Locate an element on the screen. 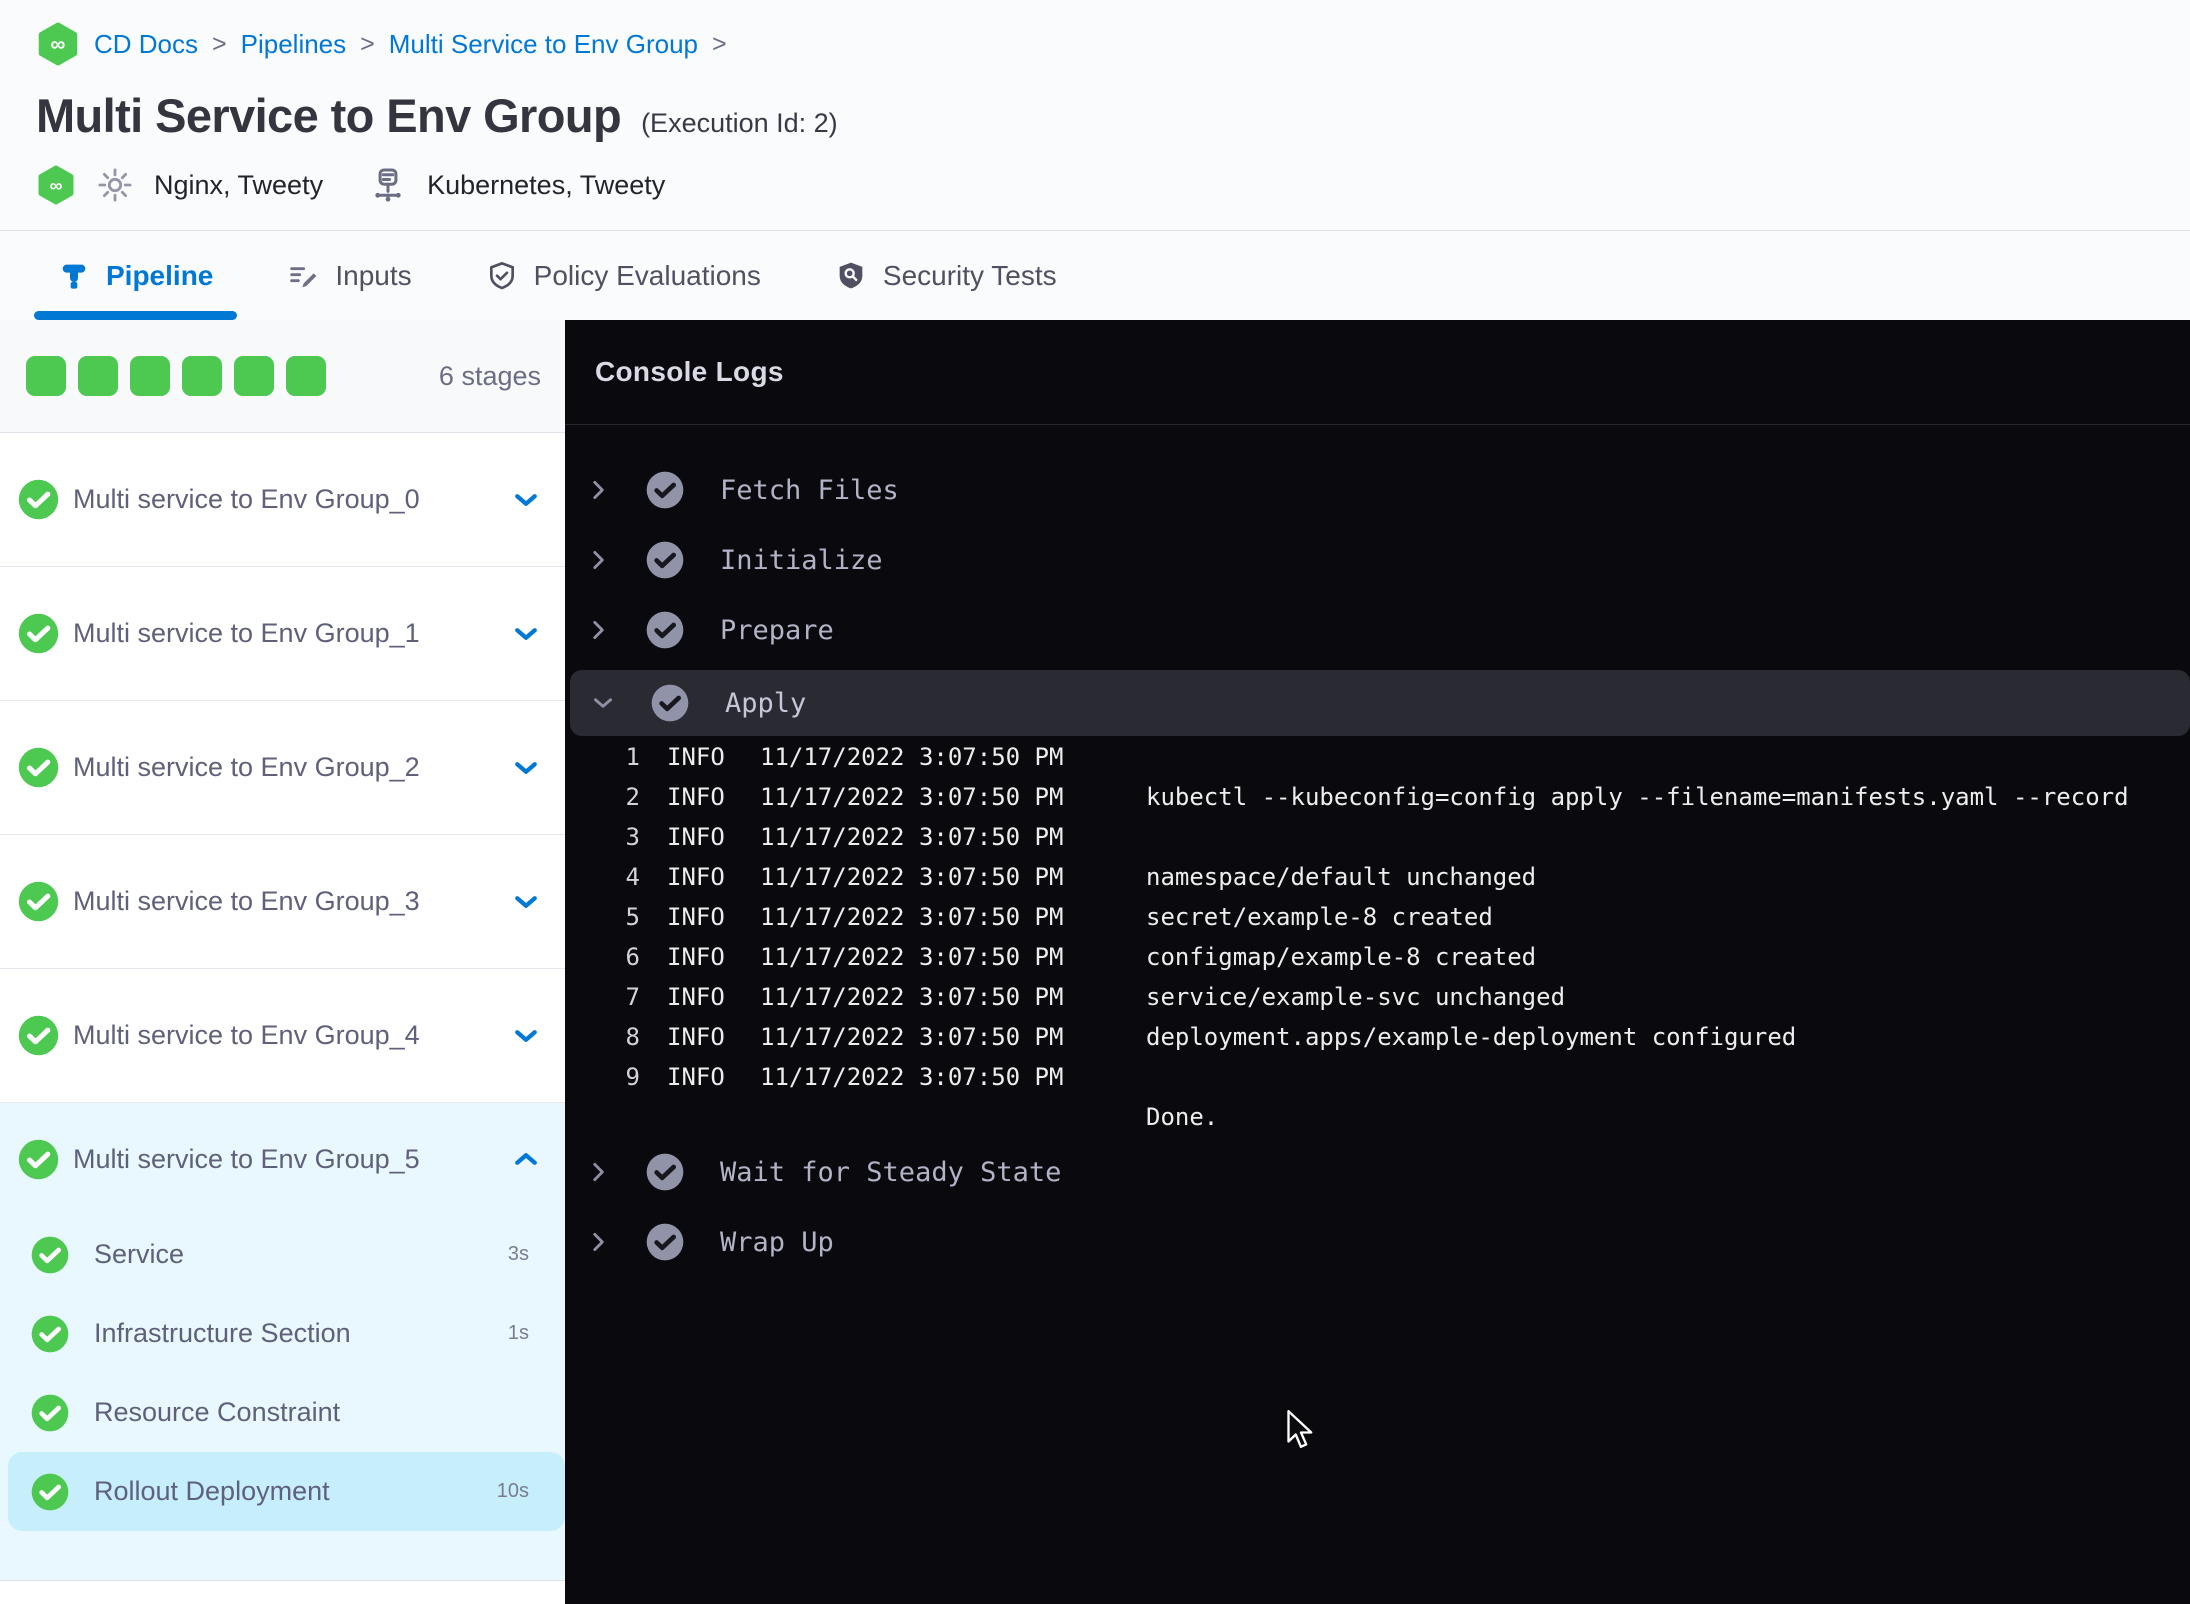 The height and width of the screenshot is (1604, 2190). services-label: Nginx, Tweety is located at coordinates (239, 184).